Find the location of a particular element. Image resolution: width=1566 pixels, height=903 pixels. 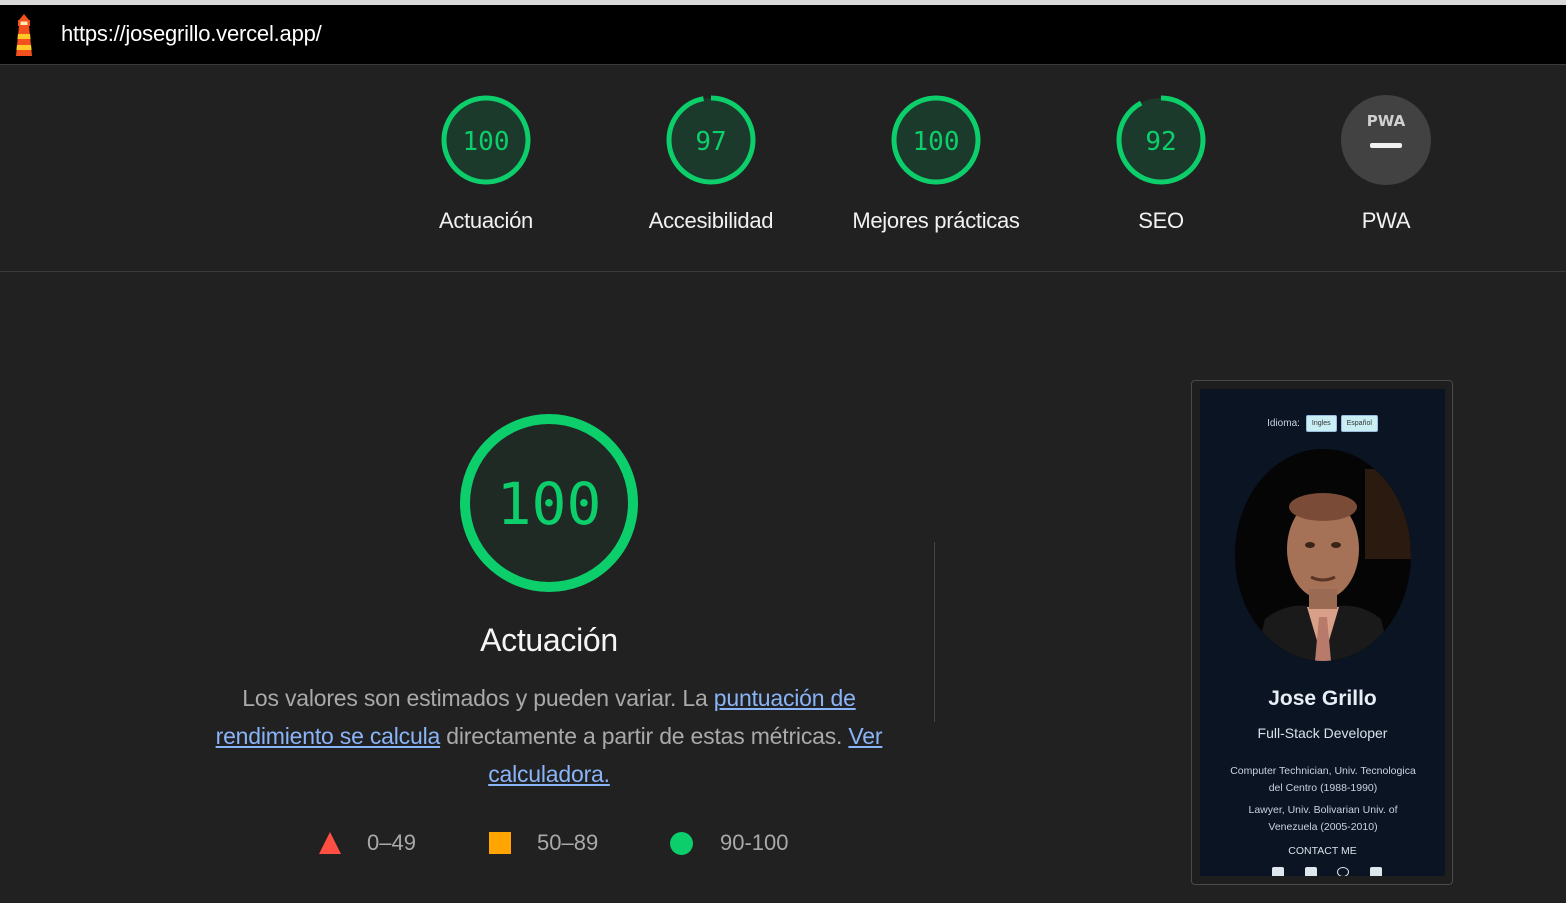

legend-fail: 0–49 is located at coordinates (367, 843).